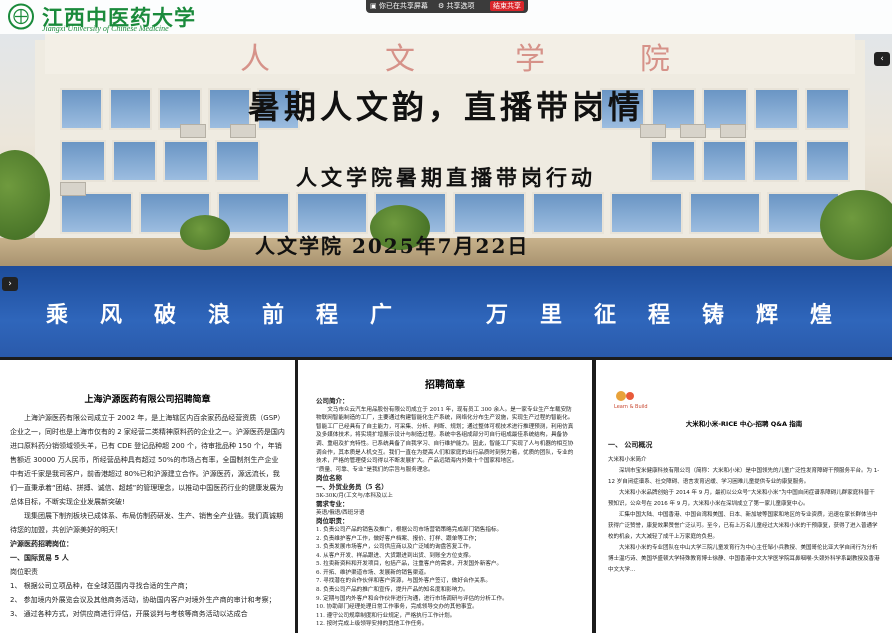 The image size is (892, 633). I want to click on share-status-text: ▣ 你已在共享屏幕, so click(399, 6).